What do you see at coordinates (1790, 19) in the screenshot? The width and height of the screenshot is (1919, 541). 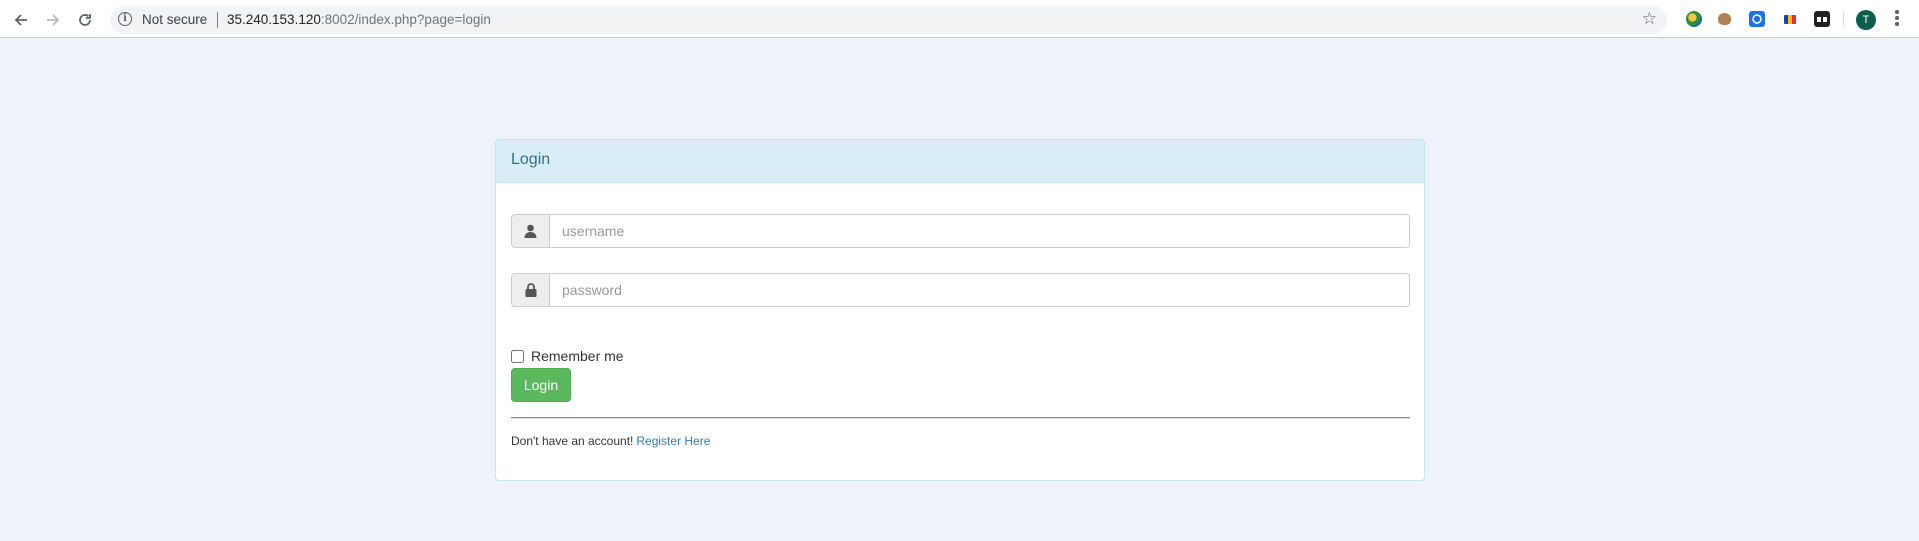 I see `extension-flag-icon` at bounding box center [1790, 19].